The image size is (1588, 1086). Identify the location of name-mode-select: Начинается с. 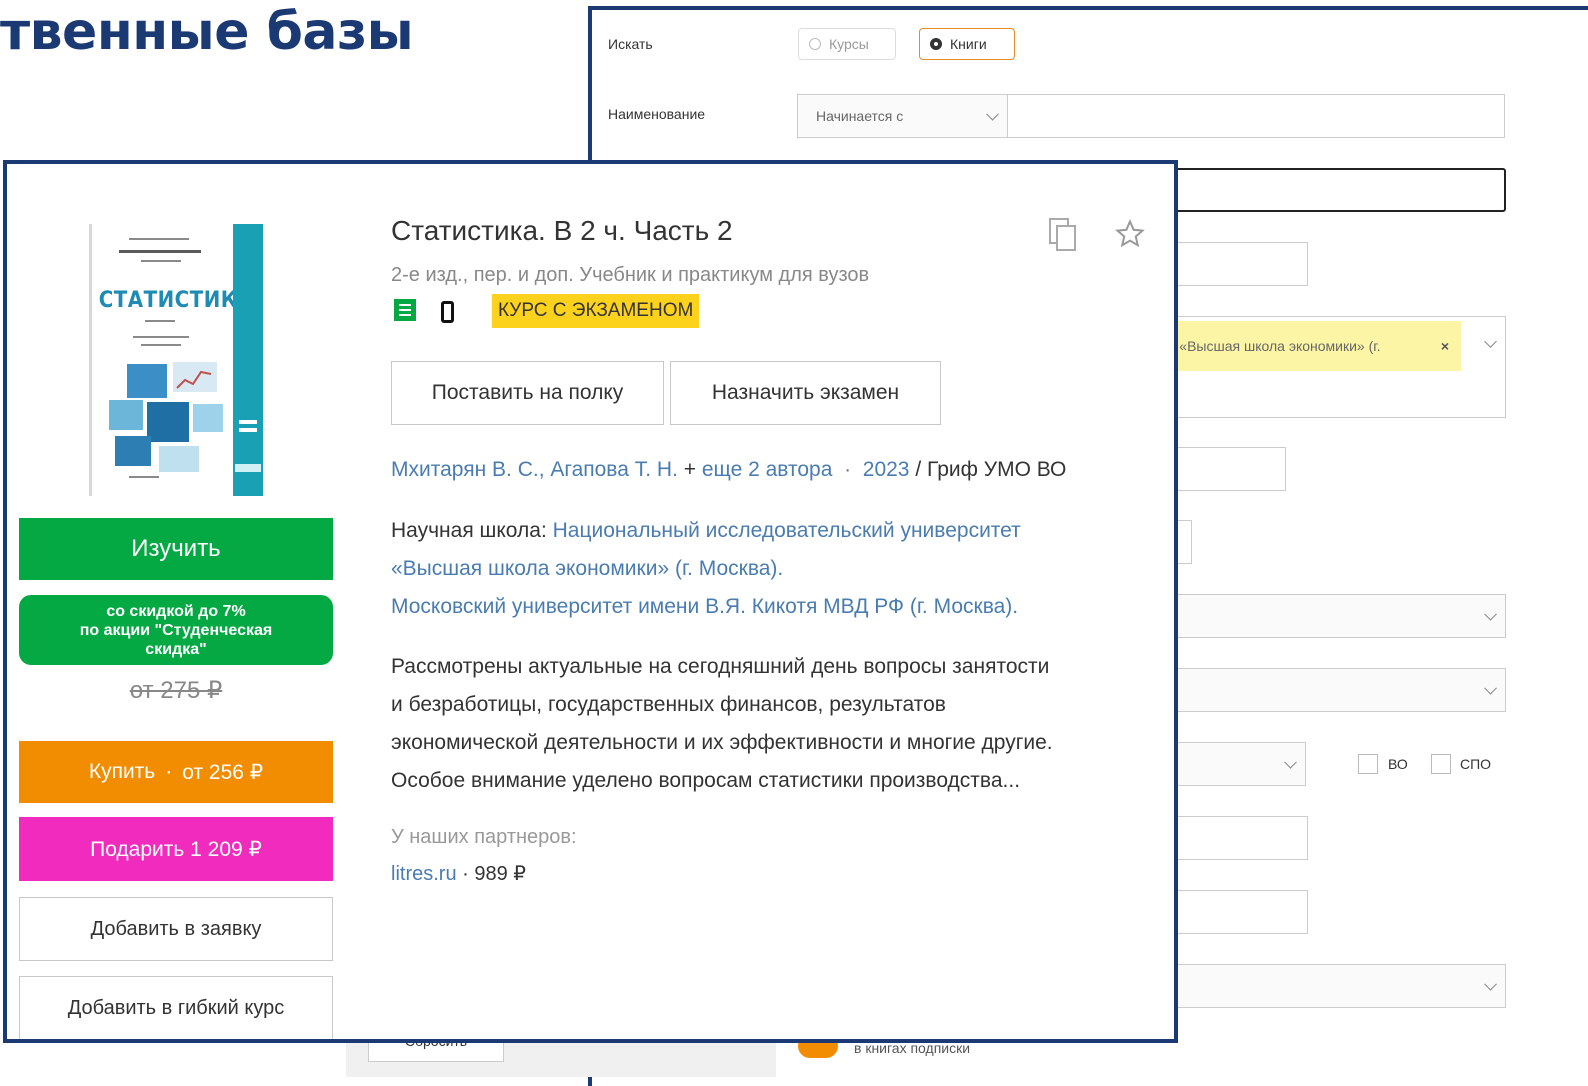
(902, 116).